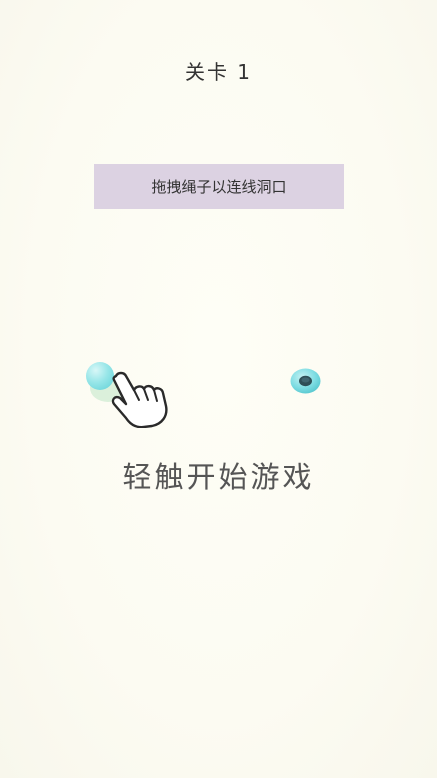  Describe the element at coordinates (218, 72) in the screenshot. I see `level-title: 关卡 1` at that location.